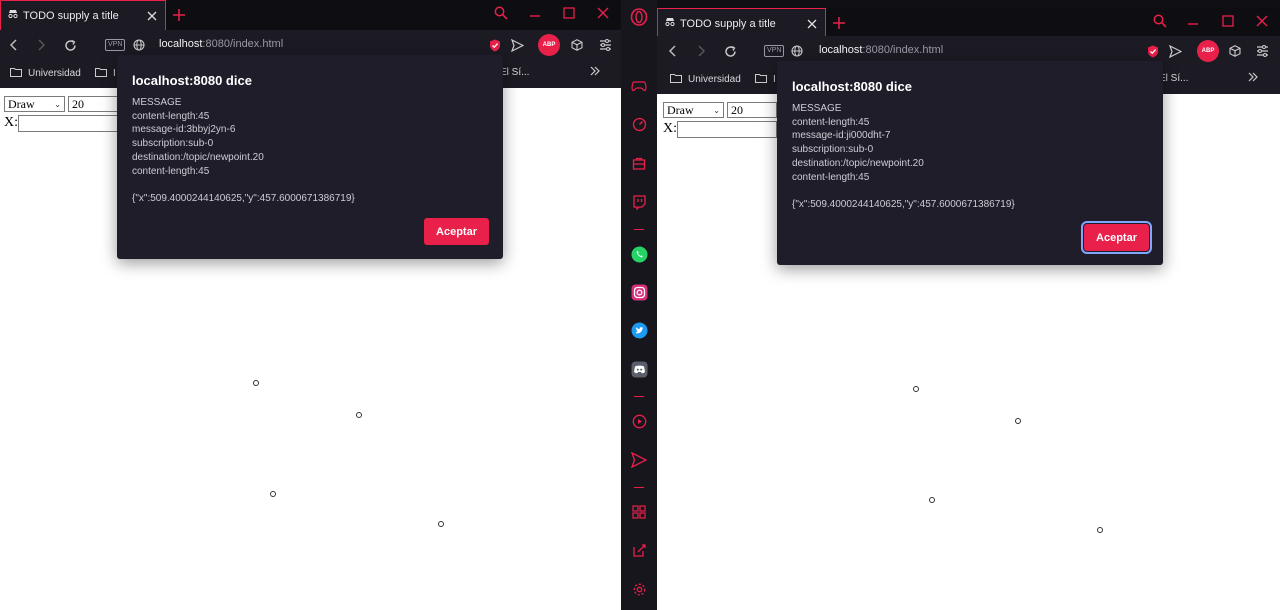 The height and width of the screenshot is (610, 1280). Describe the element at coordinates (833, 150) in the screenshot. I see `dialog-line: subscription:sub-0` at that location.